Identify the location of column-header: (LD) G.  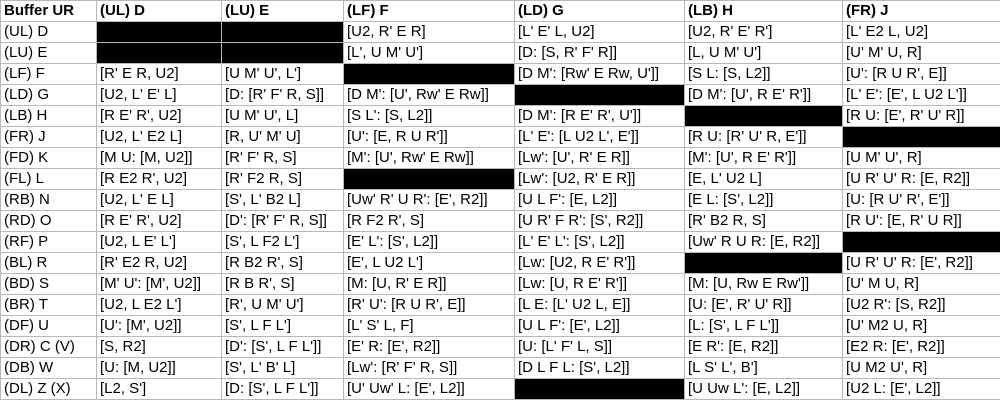
(599, 11).